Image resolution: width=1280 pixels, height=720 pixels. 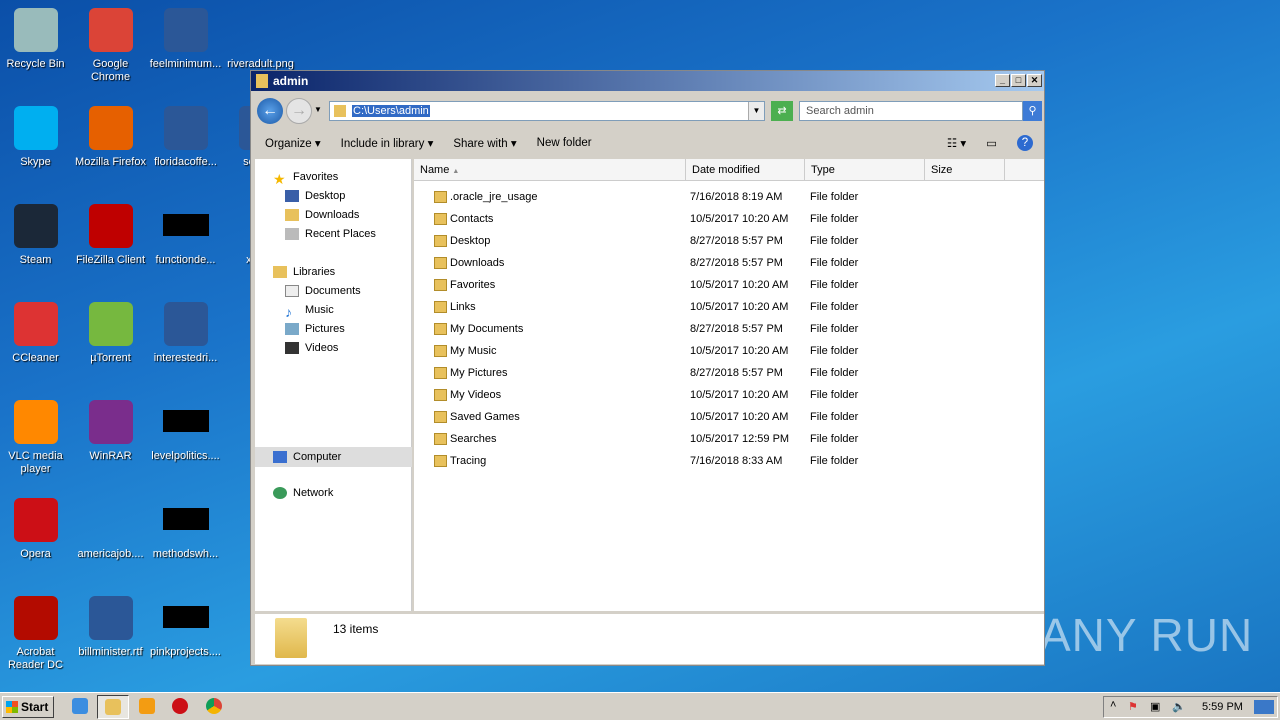 What do you see at coordinates (564, 143) in the screenshot?
I see `new-folder-button: New folder` at bounding box center [564, 143].